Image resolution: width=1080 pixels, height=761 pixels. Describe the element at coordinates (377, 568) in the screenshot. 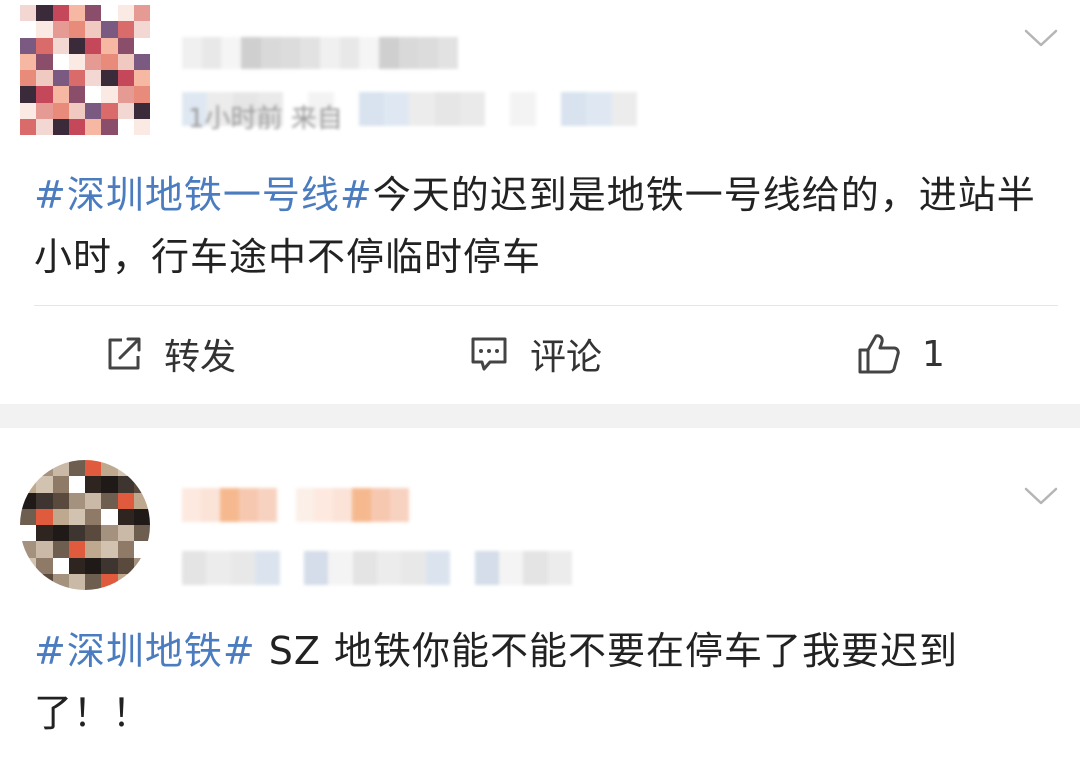

I see `post-meta-redacted` at that location.